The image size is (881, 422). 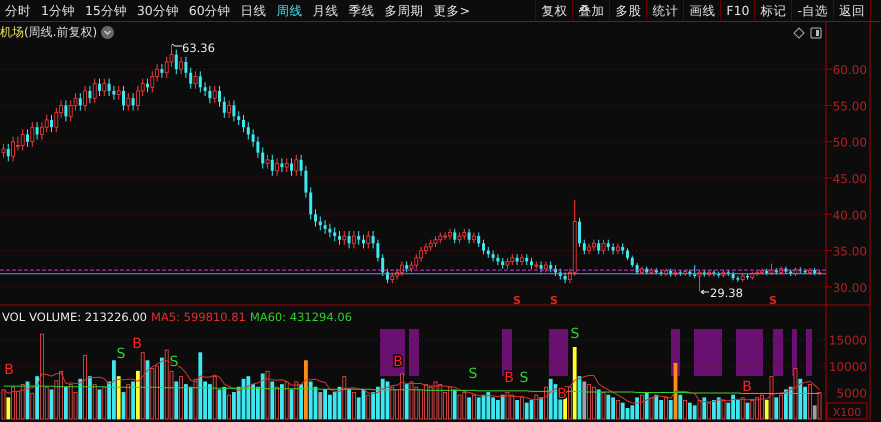 I want to click on volume-axis-label: 15000, so click(x=847, y=340).